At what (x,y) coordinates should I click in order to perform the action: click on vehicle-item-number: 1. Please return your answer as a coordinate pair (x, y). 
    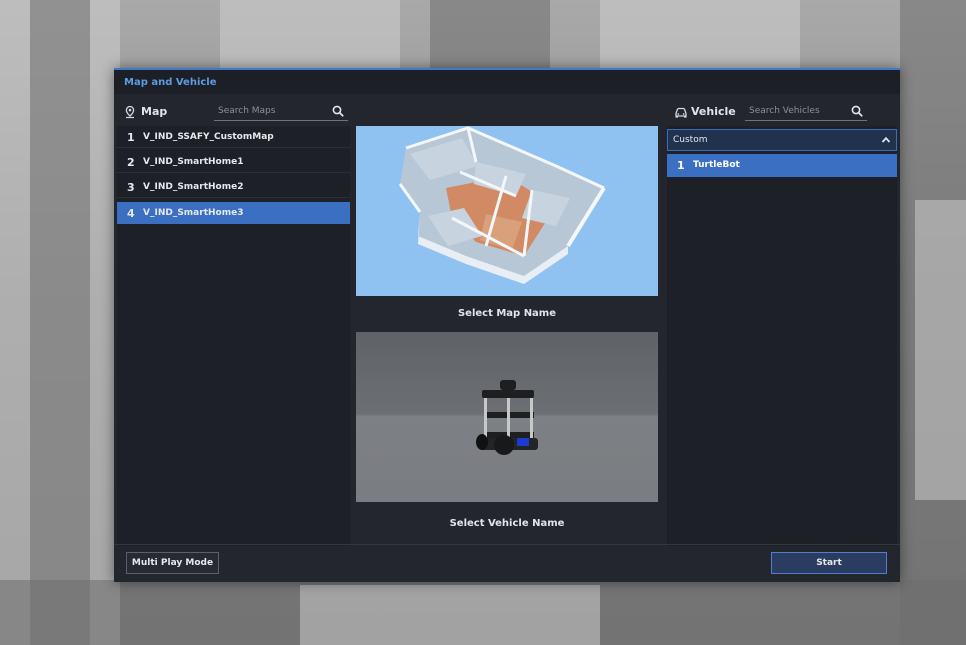
    Looking at the image, I should click on (681, 165).